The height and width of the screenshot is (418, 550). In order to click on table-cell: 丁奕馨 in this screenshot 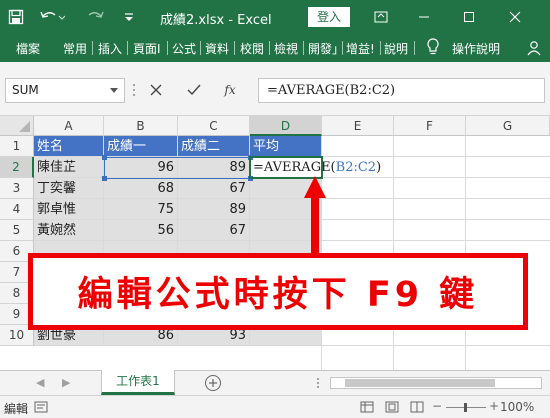, I will do `click(69, 188)`.